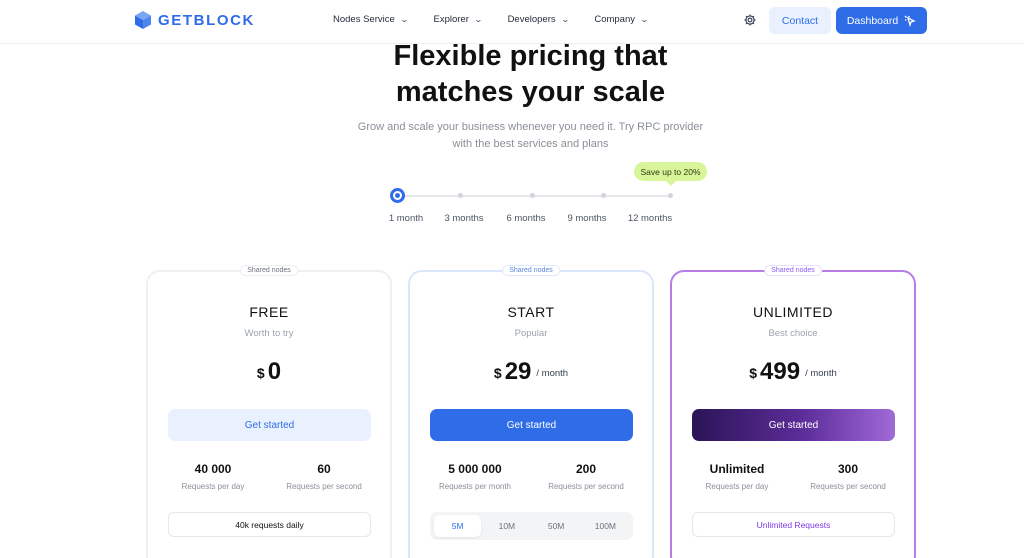  What do you see at coordinates (397, 195) in the screenshot?
I see `slider-handle` at bounding box center [397, 195].